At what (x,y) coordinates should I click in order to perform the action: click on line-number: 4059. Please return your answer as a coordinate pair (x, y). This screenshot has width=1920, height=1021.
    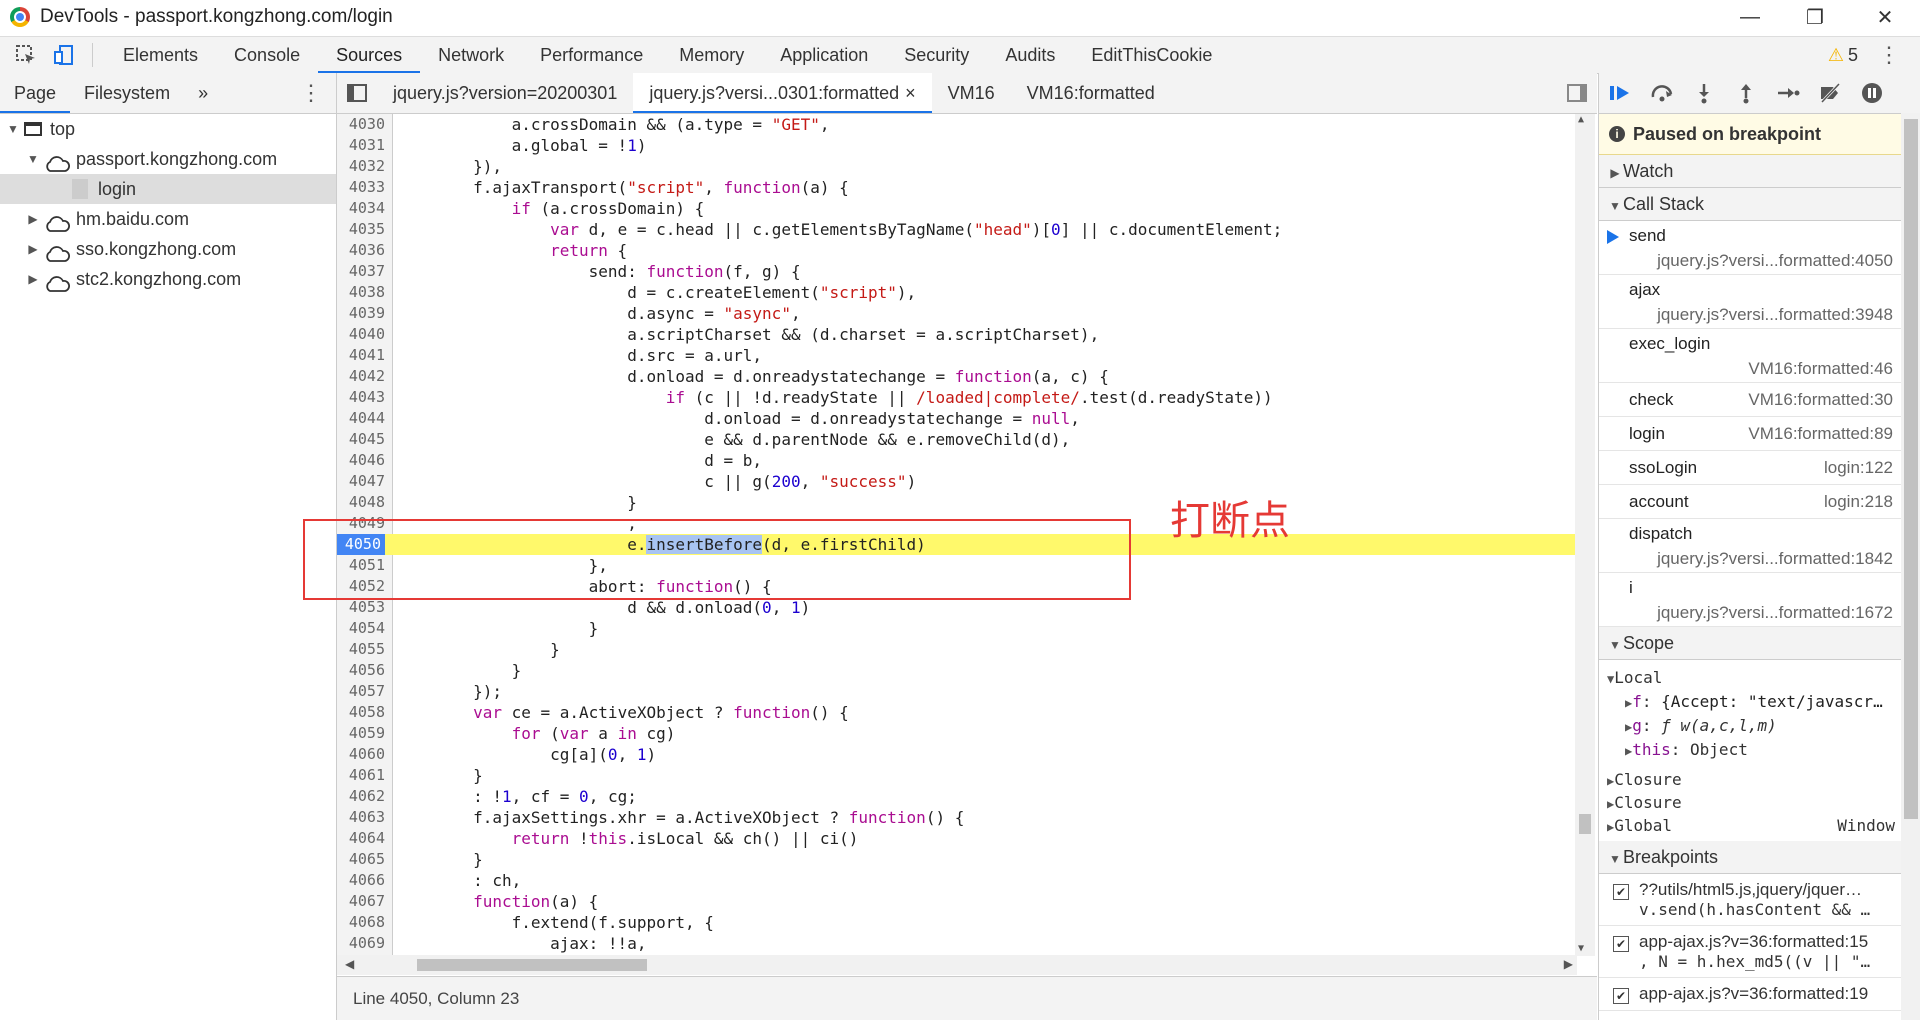
    Looking at the image, I should click on (361, 733).